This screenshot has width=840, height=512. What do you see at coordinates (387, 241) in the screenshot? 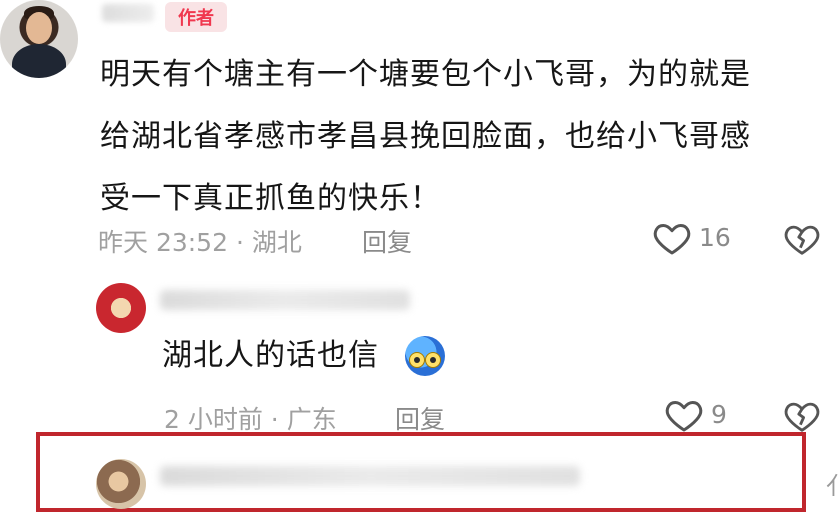
I see `reply-button: 回复` at bounding box center [387, 241].